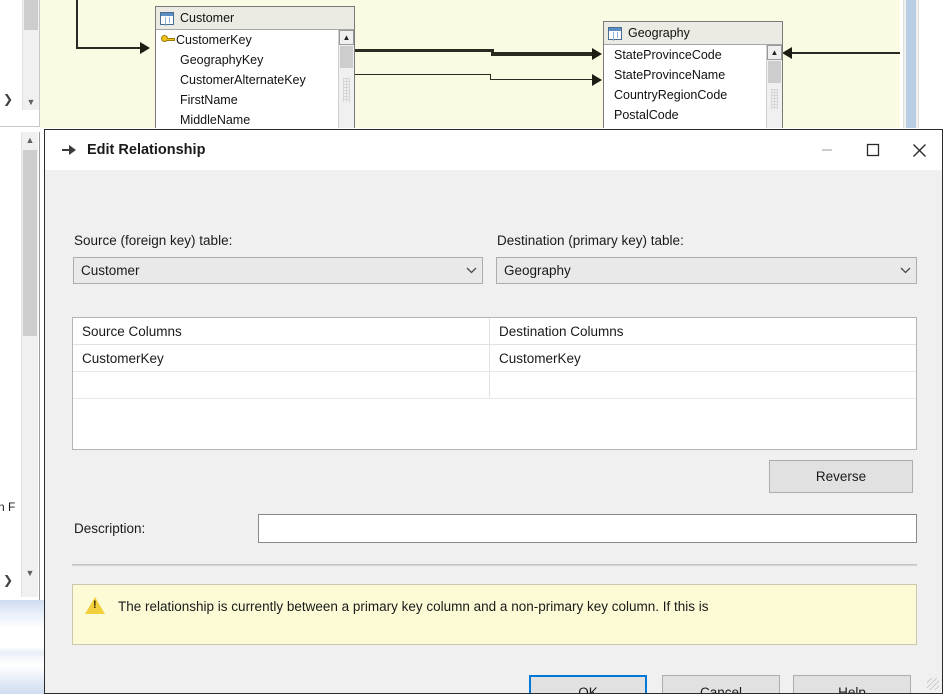 This screenshot has width=943, height=694. I want to click on help-button: Help, so click(852, 684).